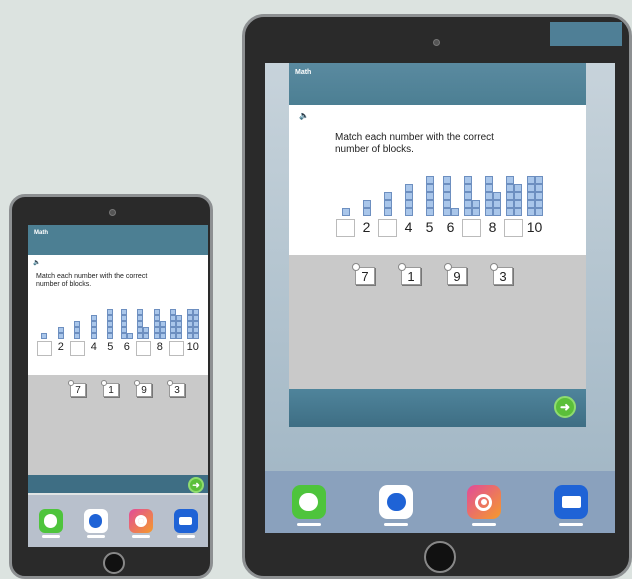  What do you see at coordinates (126, 347) in the screenshot?
I see `number-label: 6` at bounding box center [126, 347].